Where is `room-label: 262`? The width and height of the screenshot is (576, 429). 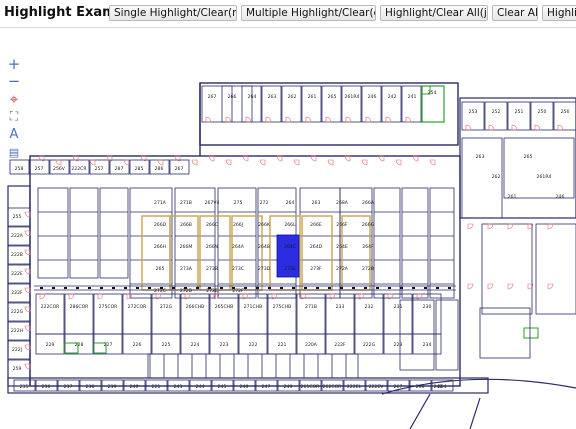
room-label: 262 is located at coordinates (292, 97).